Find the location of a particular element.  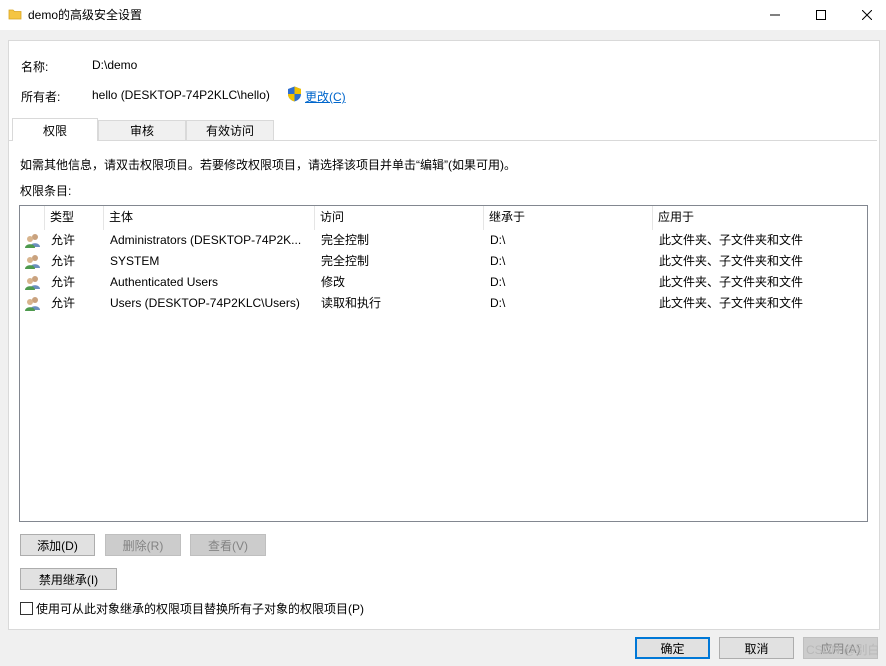

cell-principal: SYSTEM is located at coordinates (135, 261).